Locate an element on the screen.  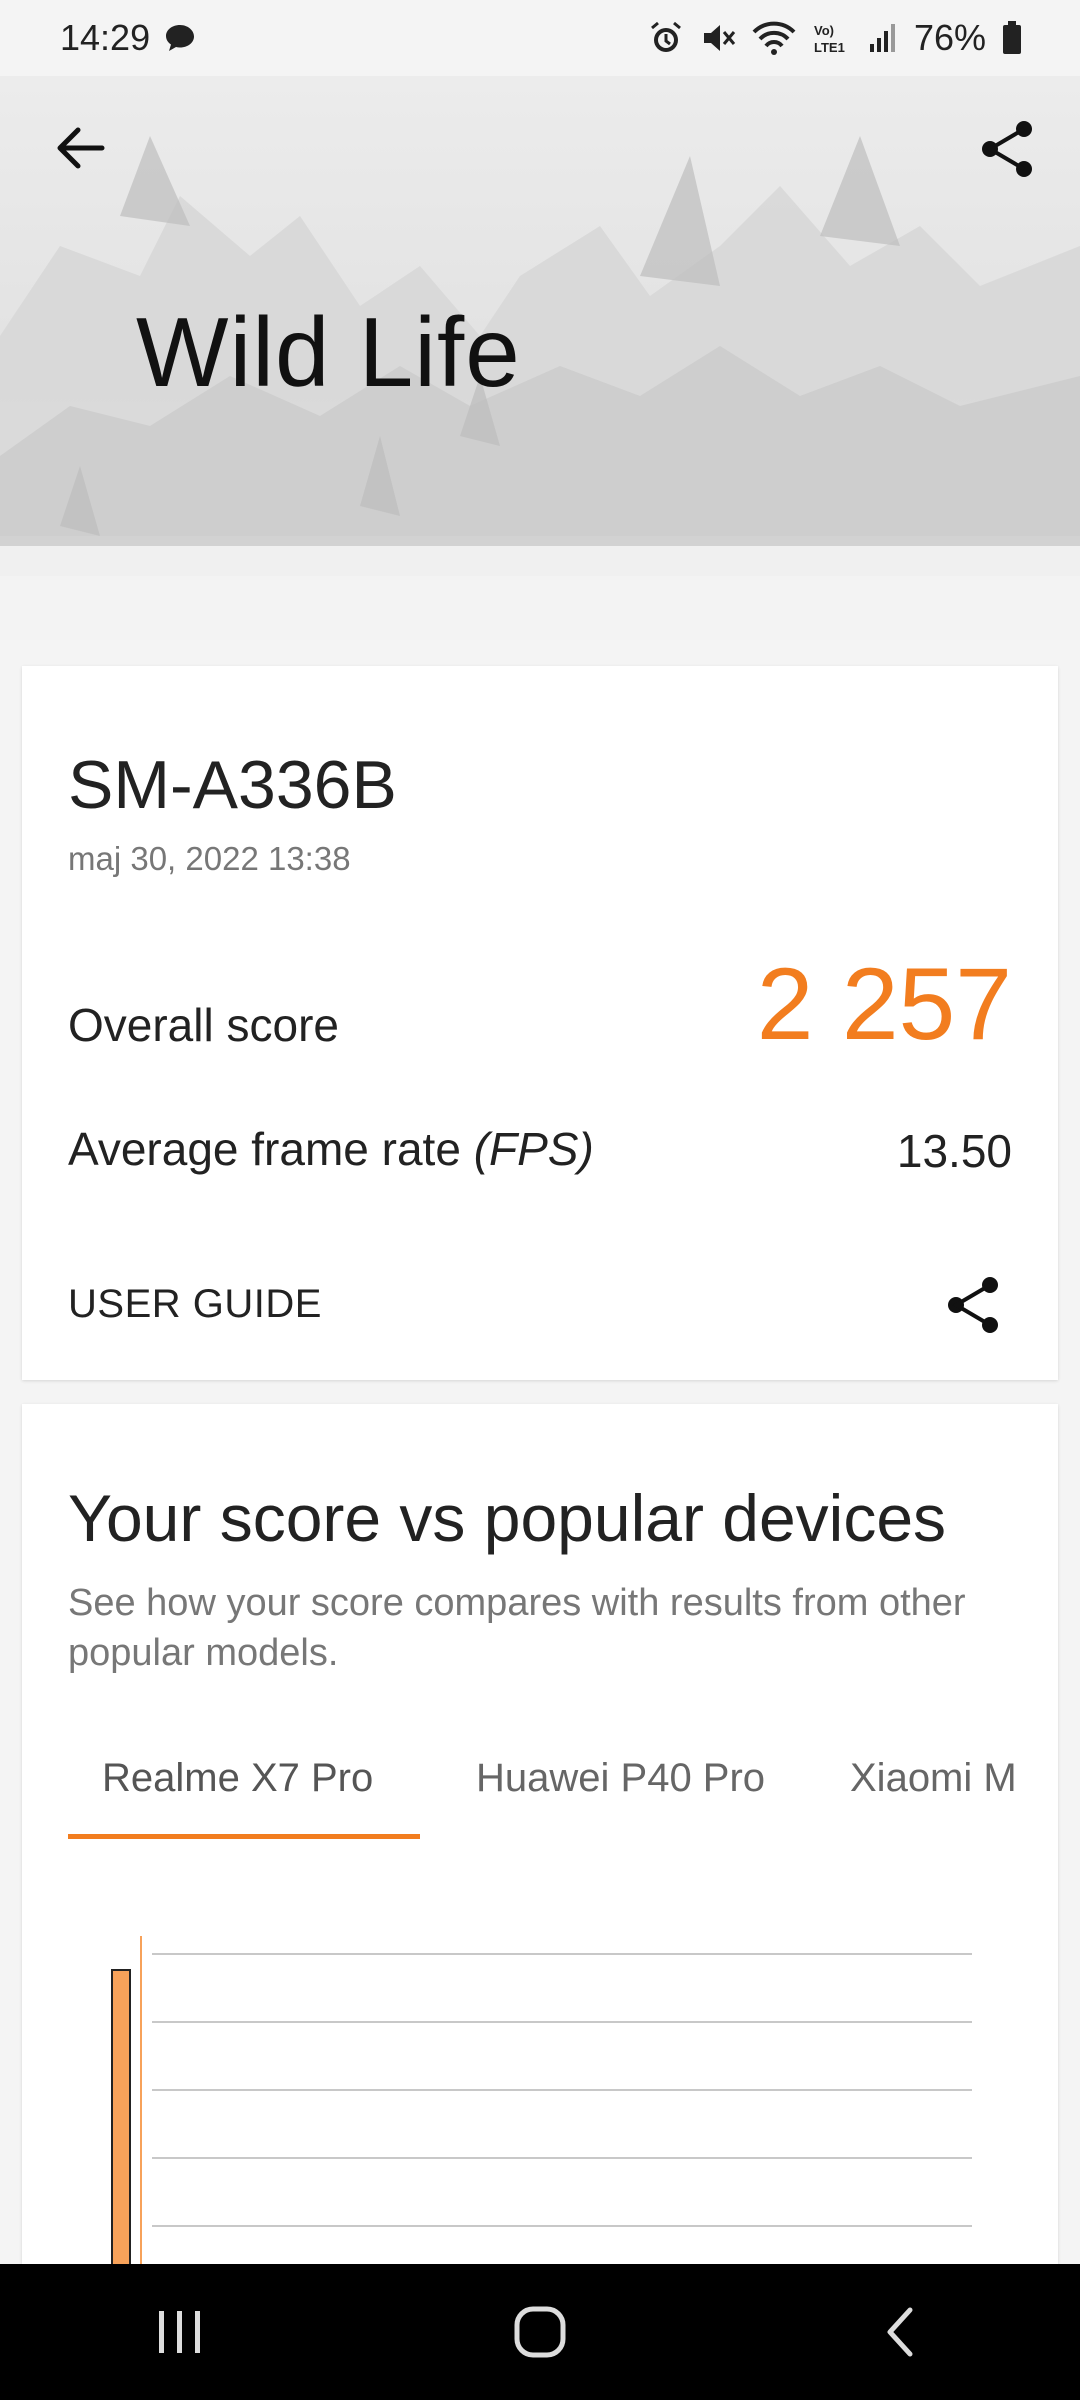
tab-huawei-p40-pro: Huawei P40 Pro is located at coordinates (620, 1778).